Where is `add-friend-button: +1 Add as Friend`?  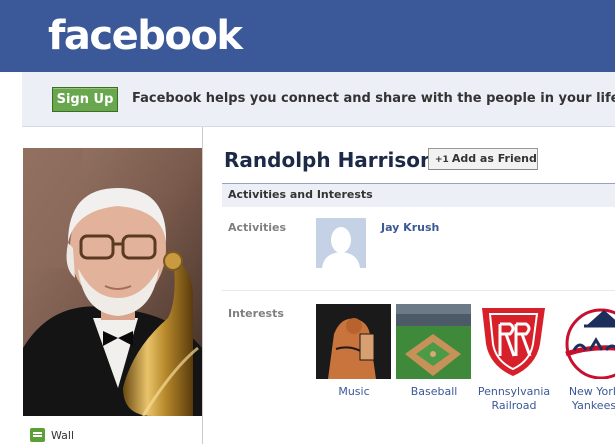 add-friend-button: +1 Add as Friend is located at coordinates (483, 159).